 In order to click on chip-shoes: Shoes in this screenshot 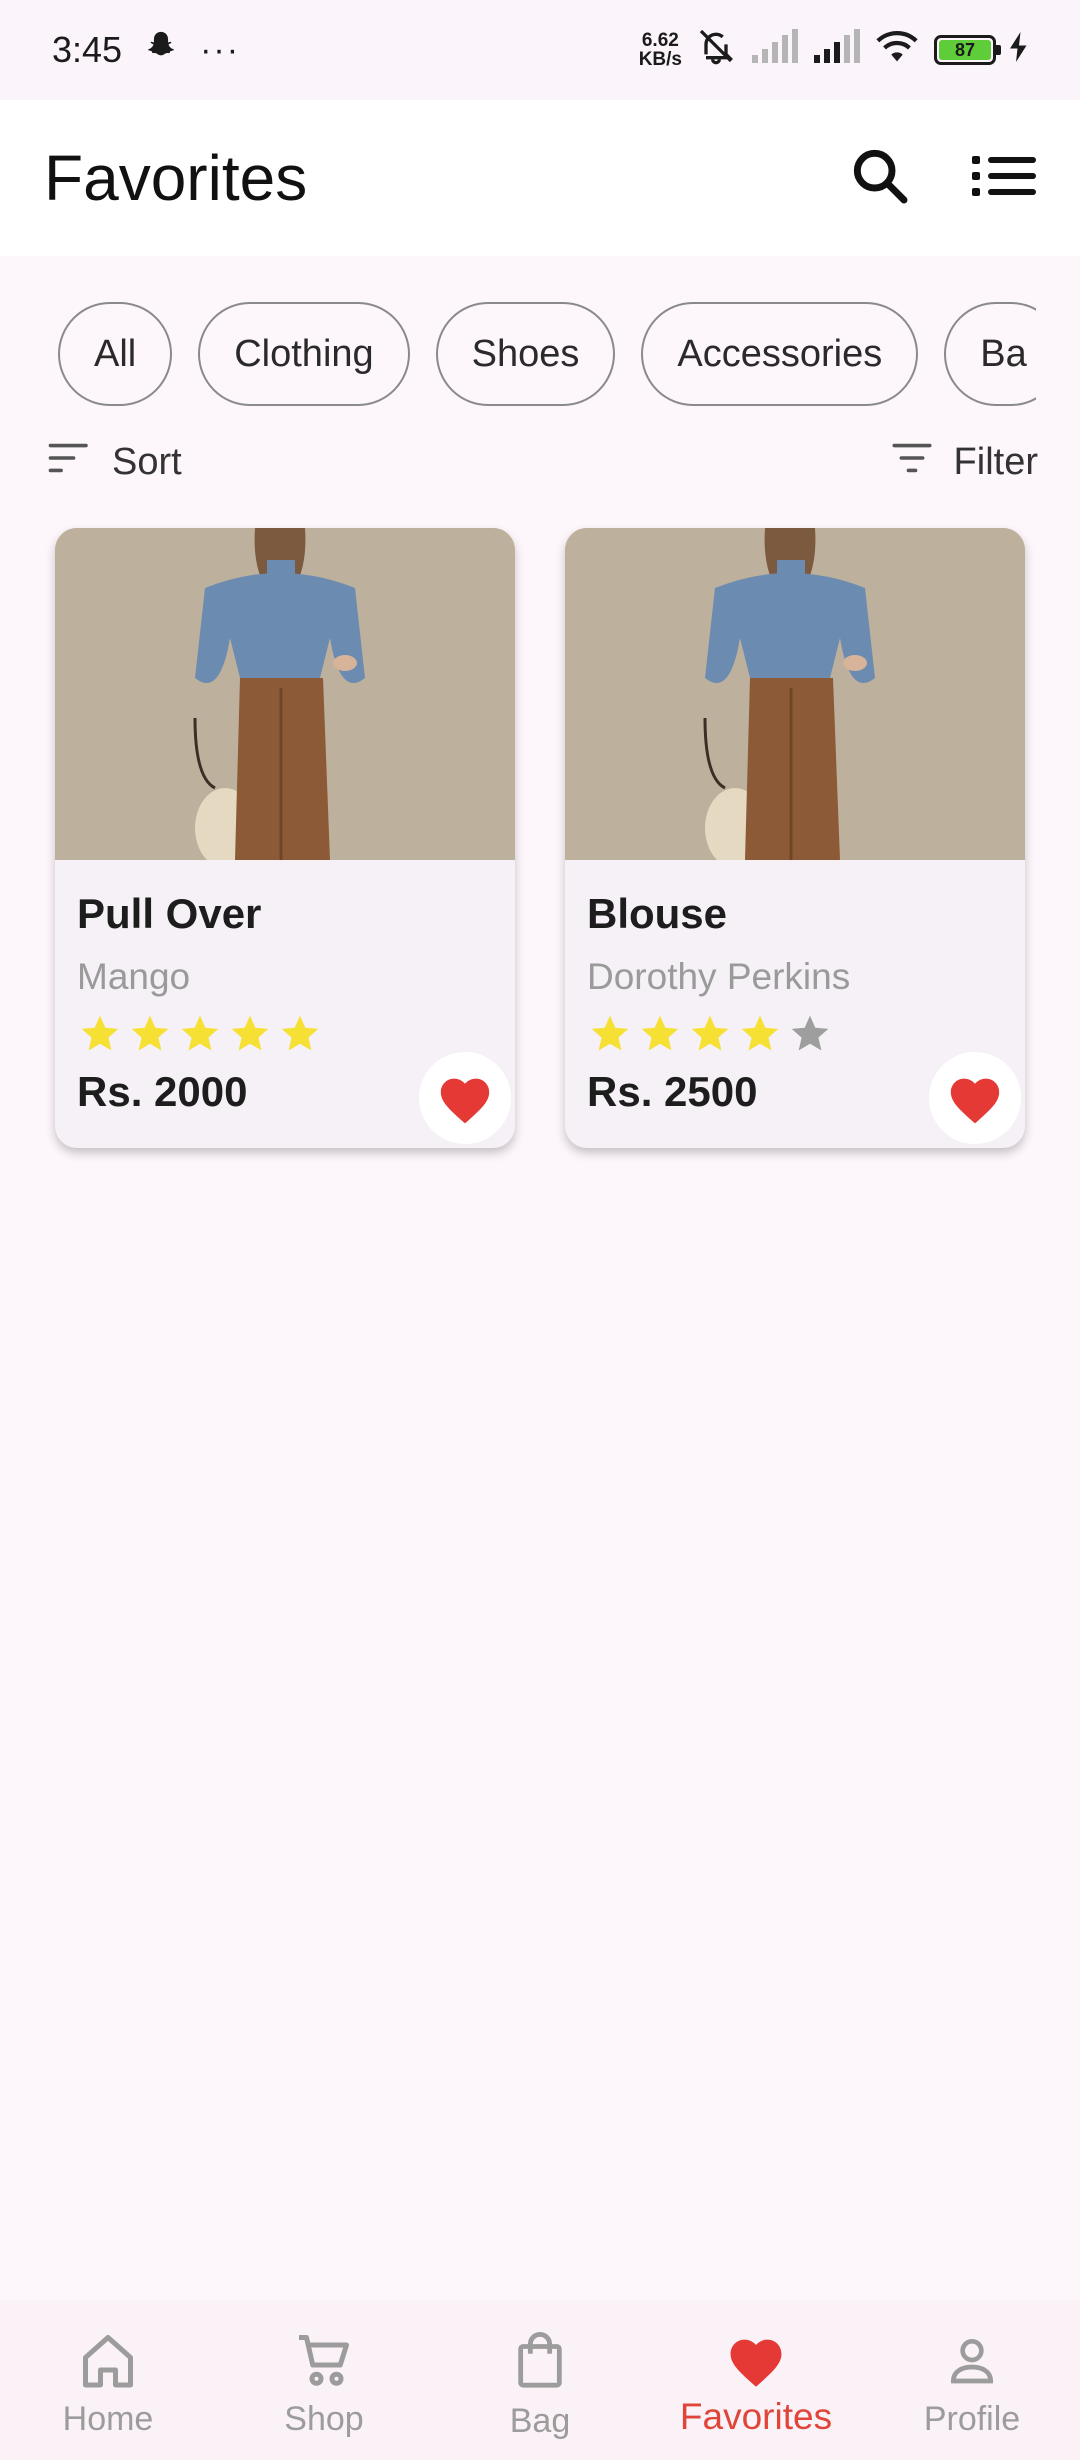, I will do `click(525, 354)`.